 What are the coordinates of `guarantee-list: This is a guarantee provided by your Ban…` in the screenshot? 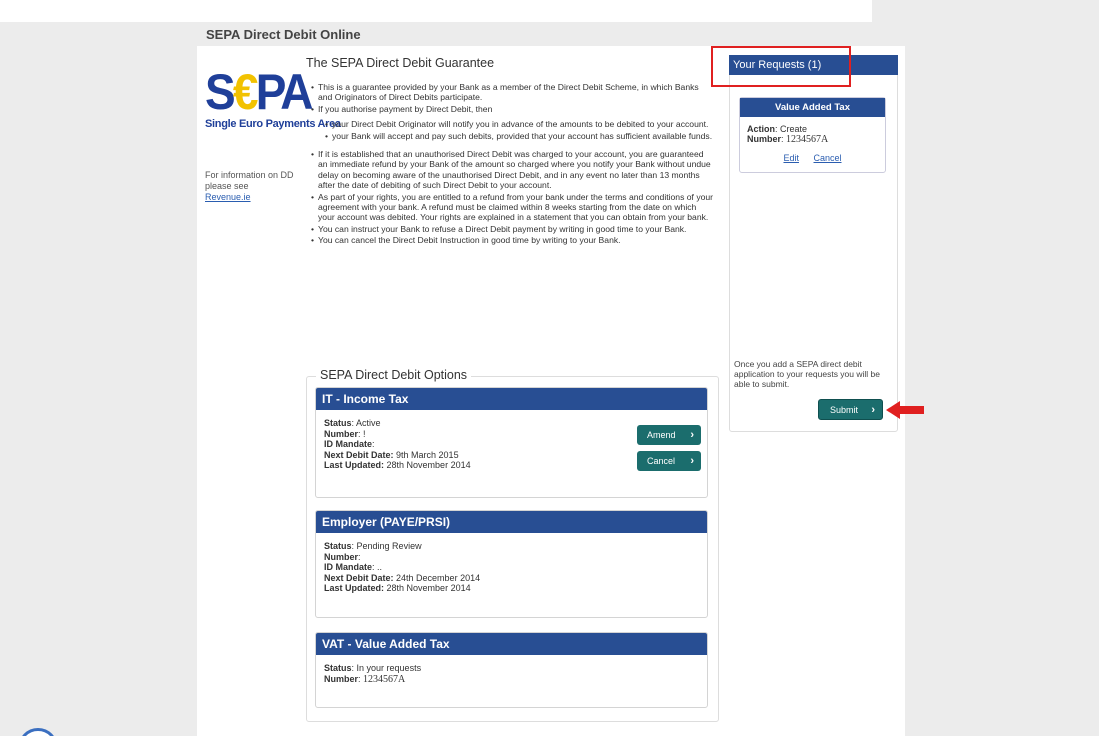 It's located at (513, 164).